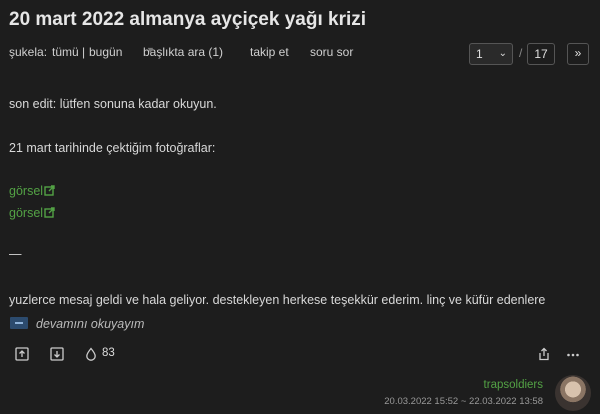 The height and width of the screenshot is (414, 600). What do you see at coordinates (19, 323) in the screenshot?
I see `expand-icon` at bounding box center [19, 323].